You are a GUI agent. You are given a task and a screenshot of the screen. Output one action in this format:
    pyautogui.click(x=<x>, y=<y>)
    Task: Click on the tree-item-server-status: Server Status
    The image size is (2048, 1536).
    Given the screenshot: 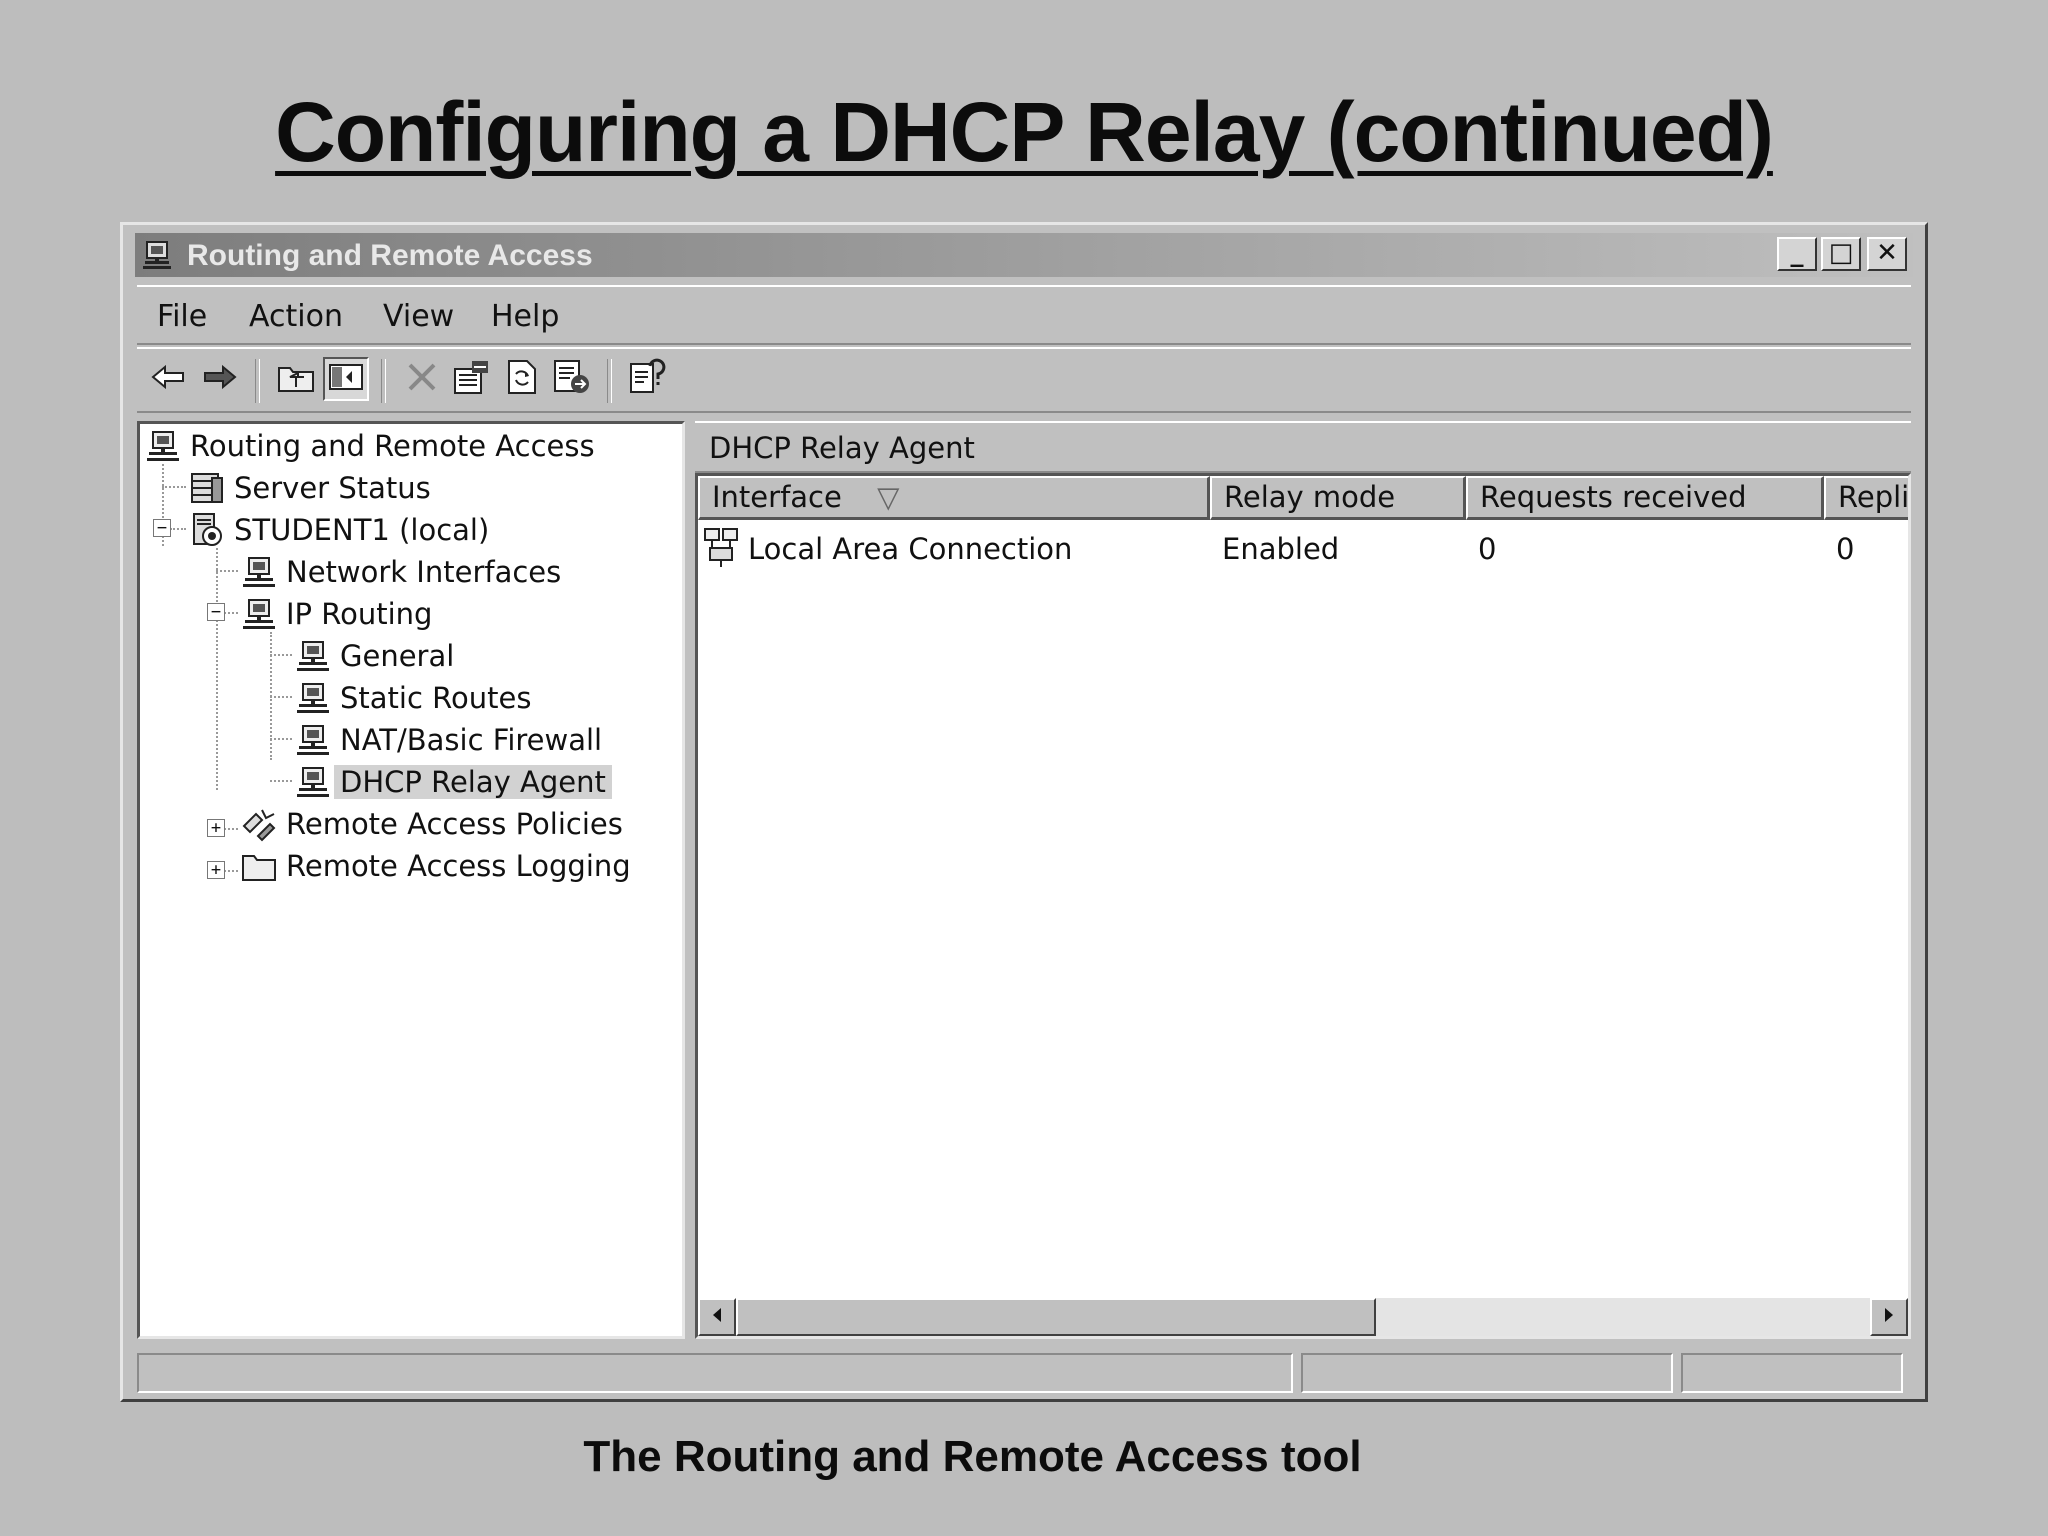 What is the action you would take?
    pyautogui.click(x=311, y=488)
    